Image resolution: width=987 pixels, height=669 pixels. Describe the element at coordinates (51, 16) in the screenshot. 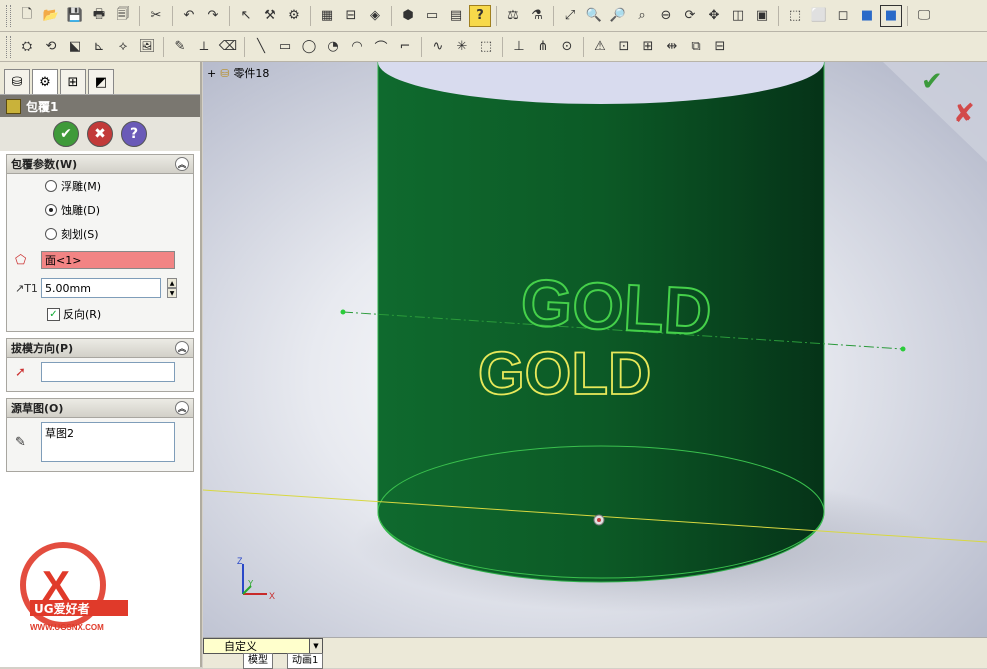

I see `open-icon: 📂` at that location.